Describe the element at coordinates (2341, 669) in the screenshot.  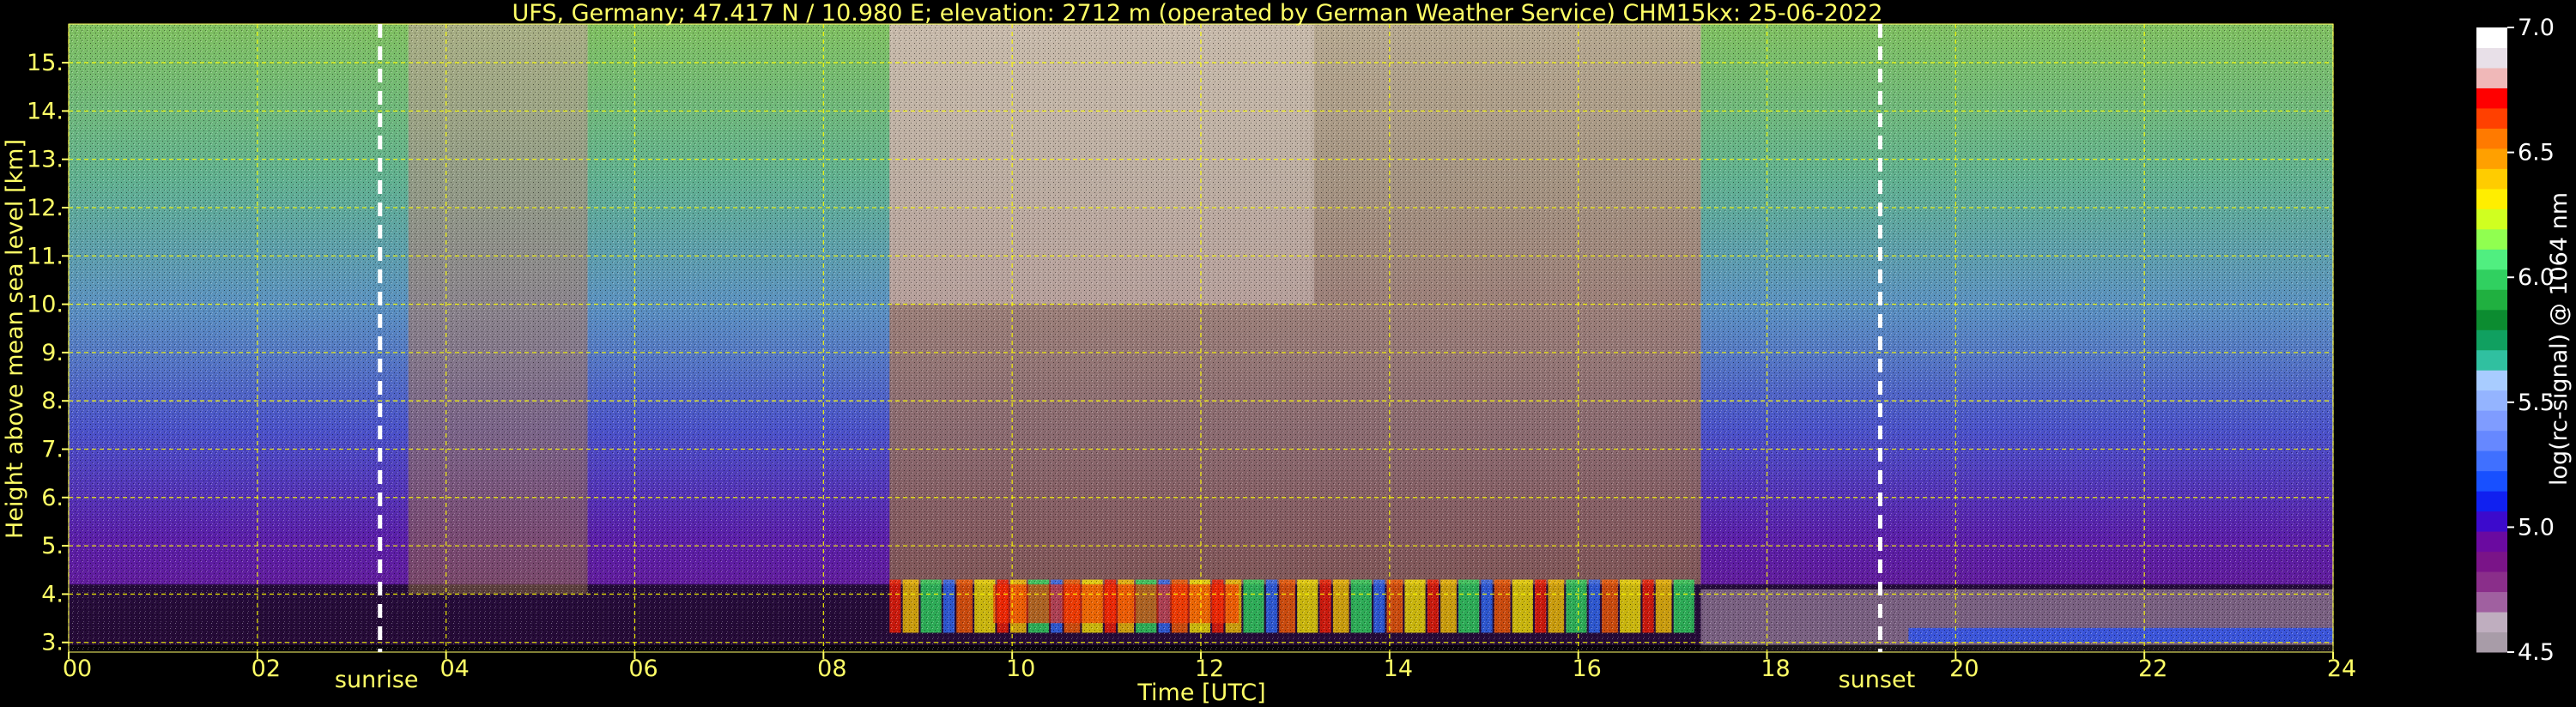
I see `x-tick-label: 24` at that location.